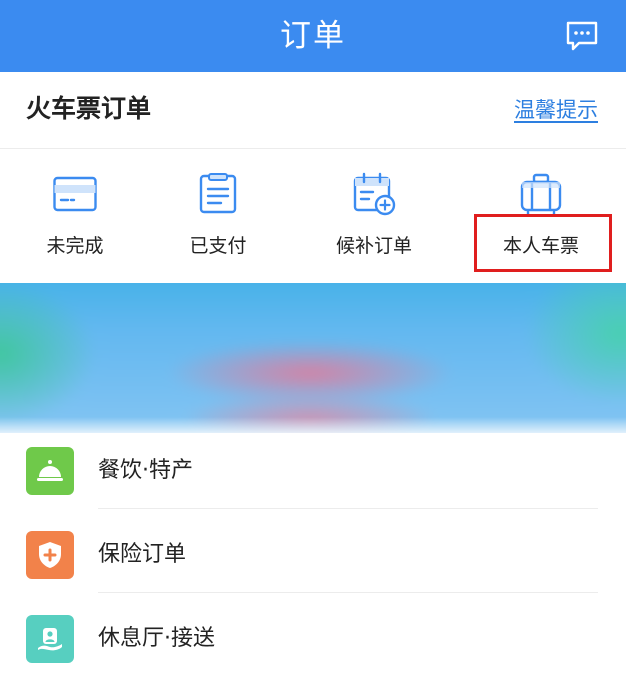  I want to click on section-title: 火车票订单, so click(89, 108).